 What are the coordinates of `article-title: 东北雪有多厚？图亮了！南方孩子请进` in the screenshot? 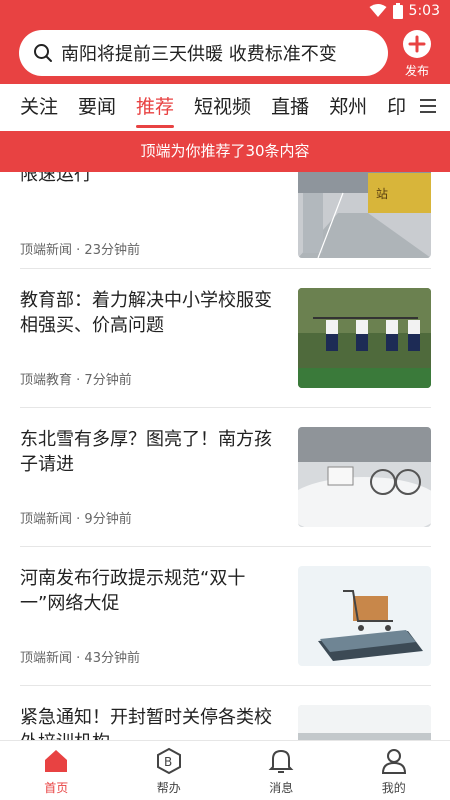 It's located at (151, 452).